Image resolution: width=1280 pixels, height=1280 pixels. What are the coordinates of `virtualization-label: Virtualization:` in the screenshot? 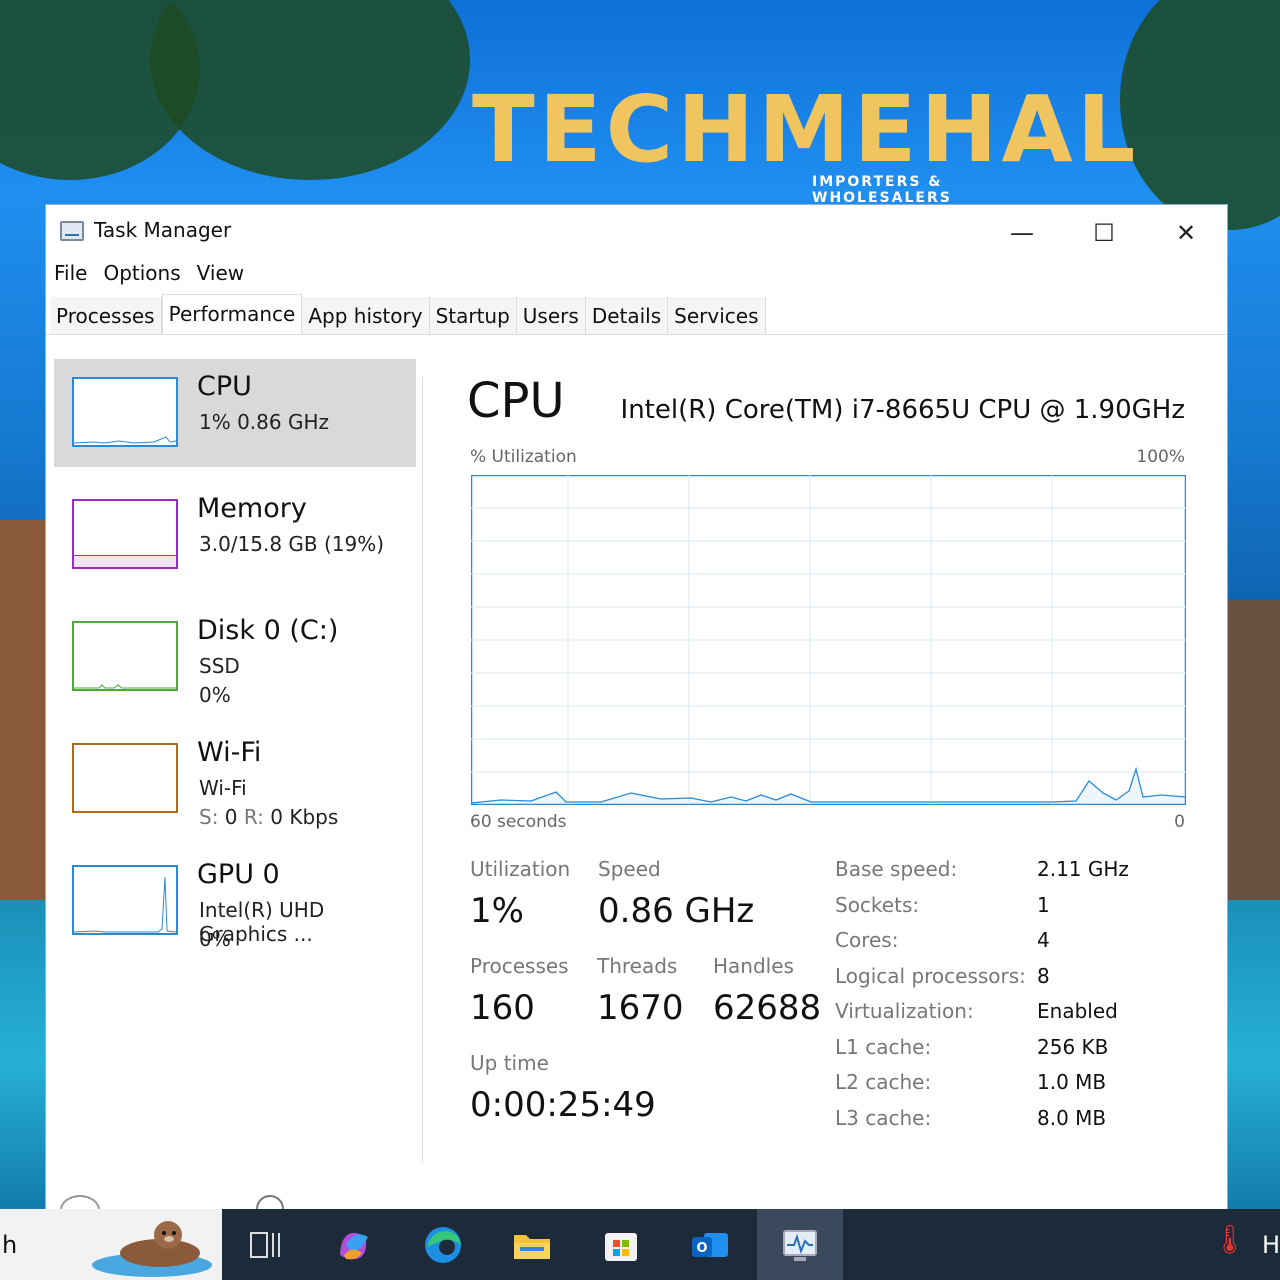 It's located at (904, 1011).